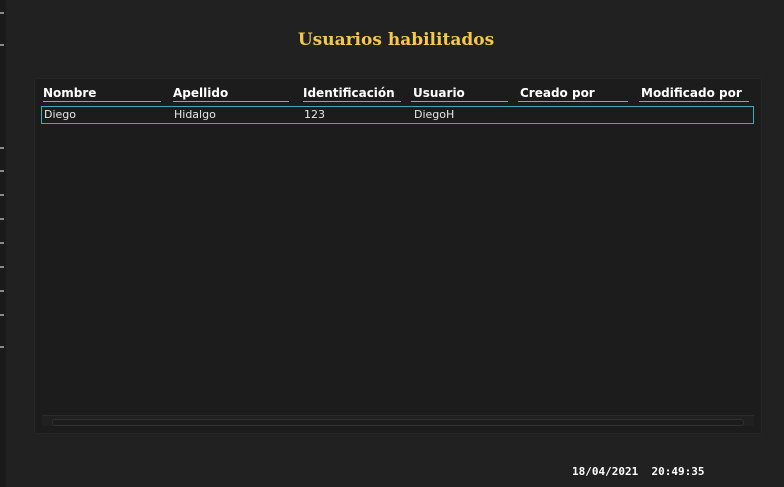 This screenshot has width=784, height=487. I want to click on cell-apellido: Hidalgo, so click(195, 114).